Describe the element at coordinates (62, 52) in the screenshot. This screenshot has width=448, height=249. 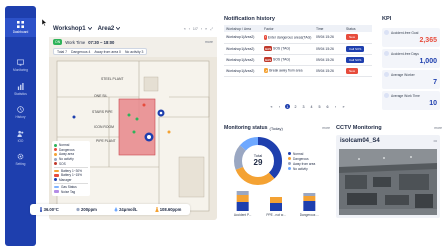
I see `filter-total: Total 7` at that location.